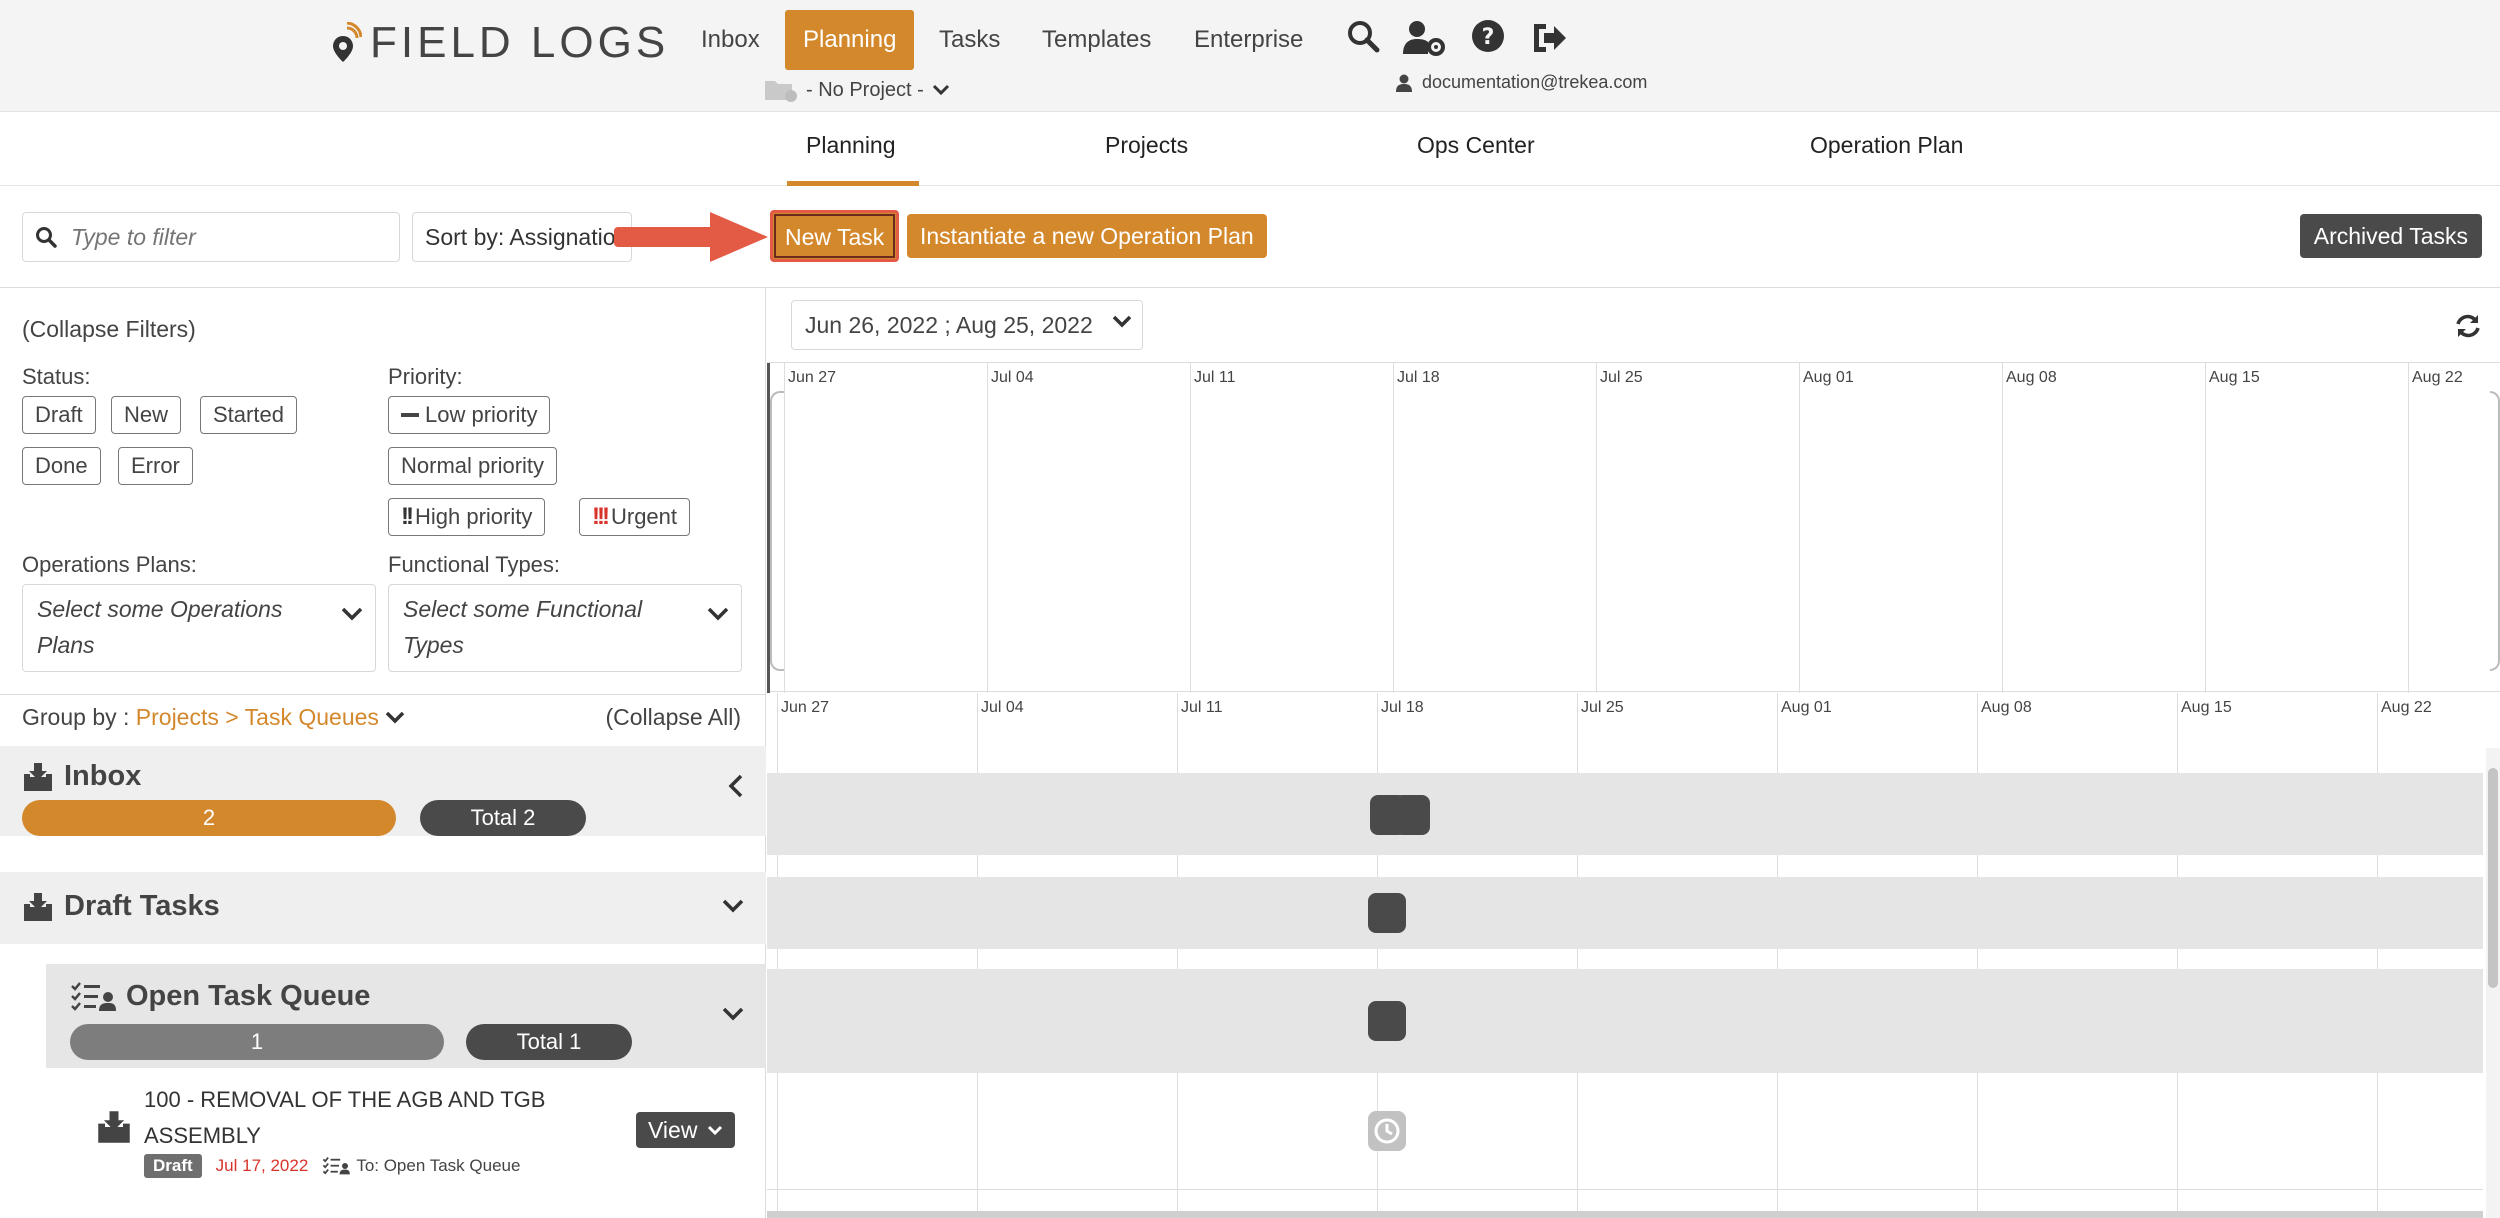  I want to click on vertical-scrollbar, so click(2493, 983).